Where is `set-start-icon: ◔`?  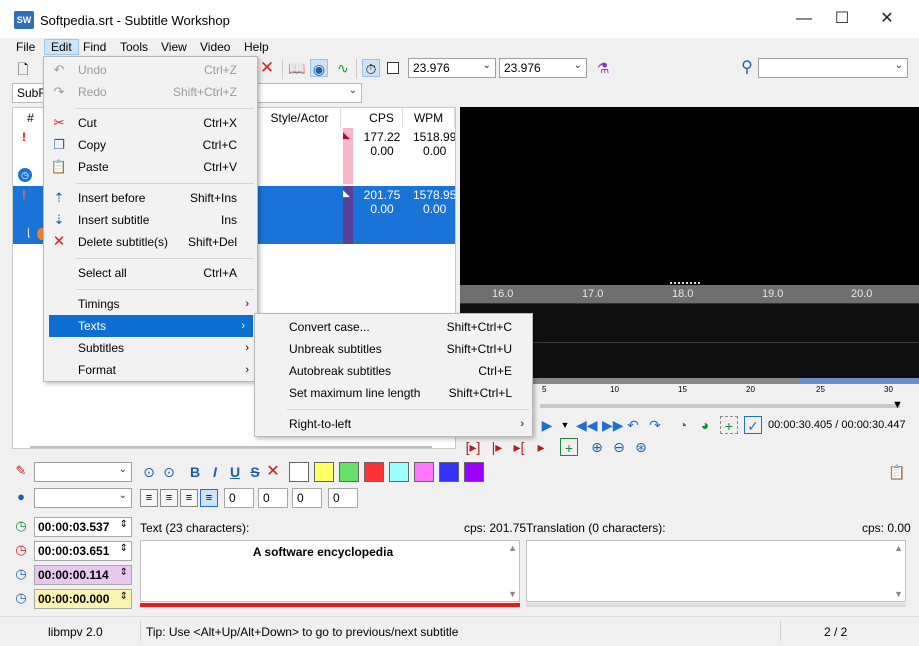
set-start-icon: ◔ is located at coordinates (683, 425).